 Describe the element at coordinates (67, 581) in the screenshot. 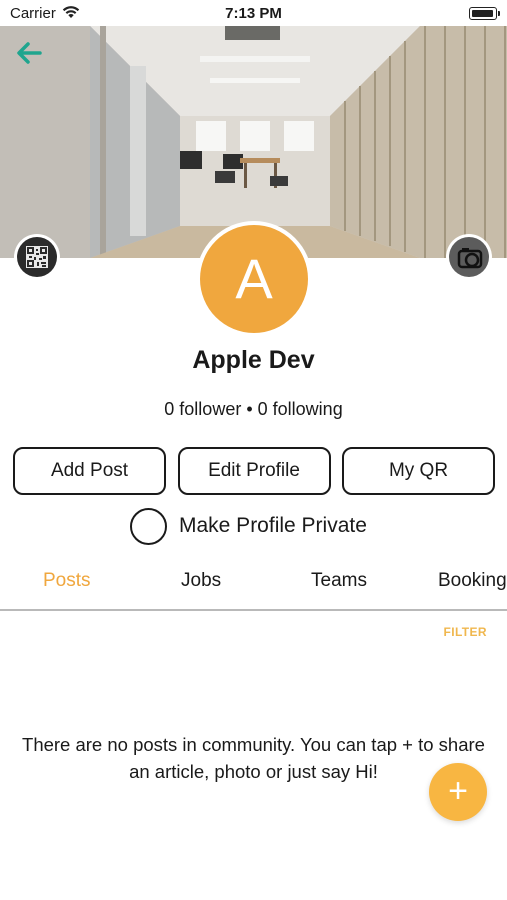

I see `tab-posts: Posts` at that location.